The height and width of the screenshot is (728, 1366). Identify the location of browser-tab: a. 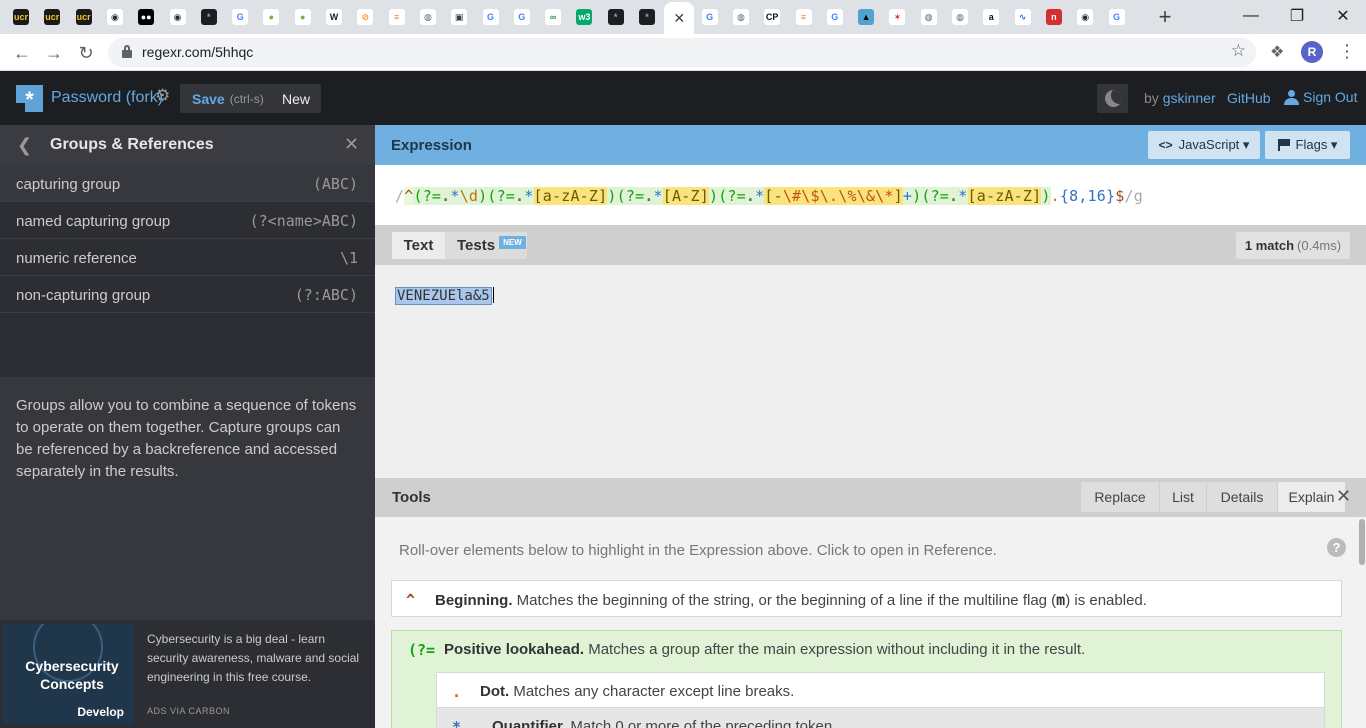
(991, 17).